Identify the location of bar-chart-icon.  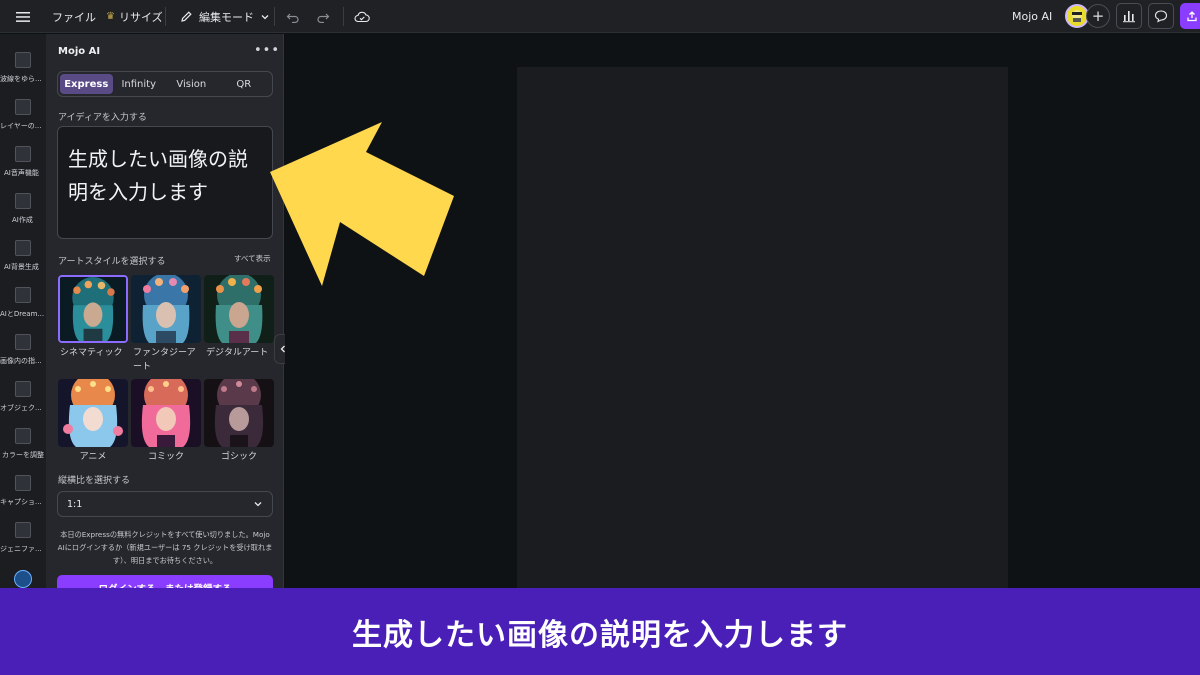
(1129, 17).